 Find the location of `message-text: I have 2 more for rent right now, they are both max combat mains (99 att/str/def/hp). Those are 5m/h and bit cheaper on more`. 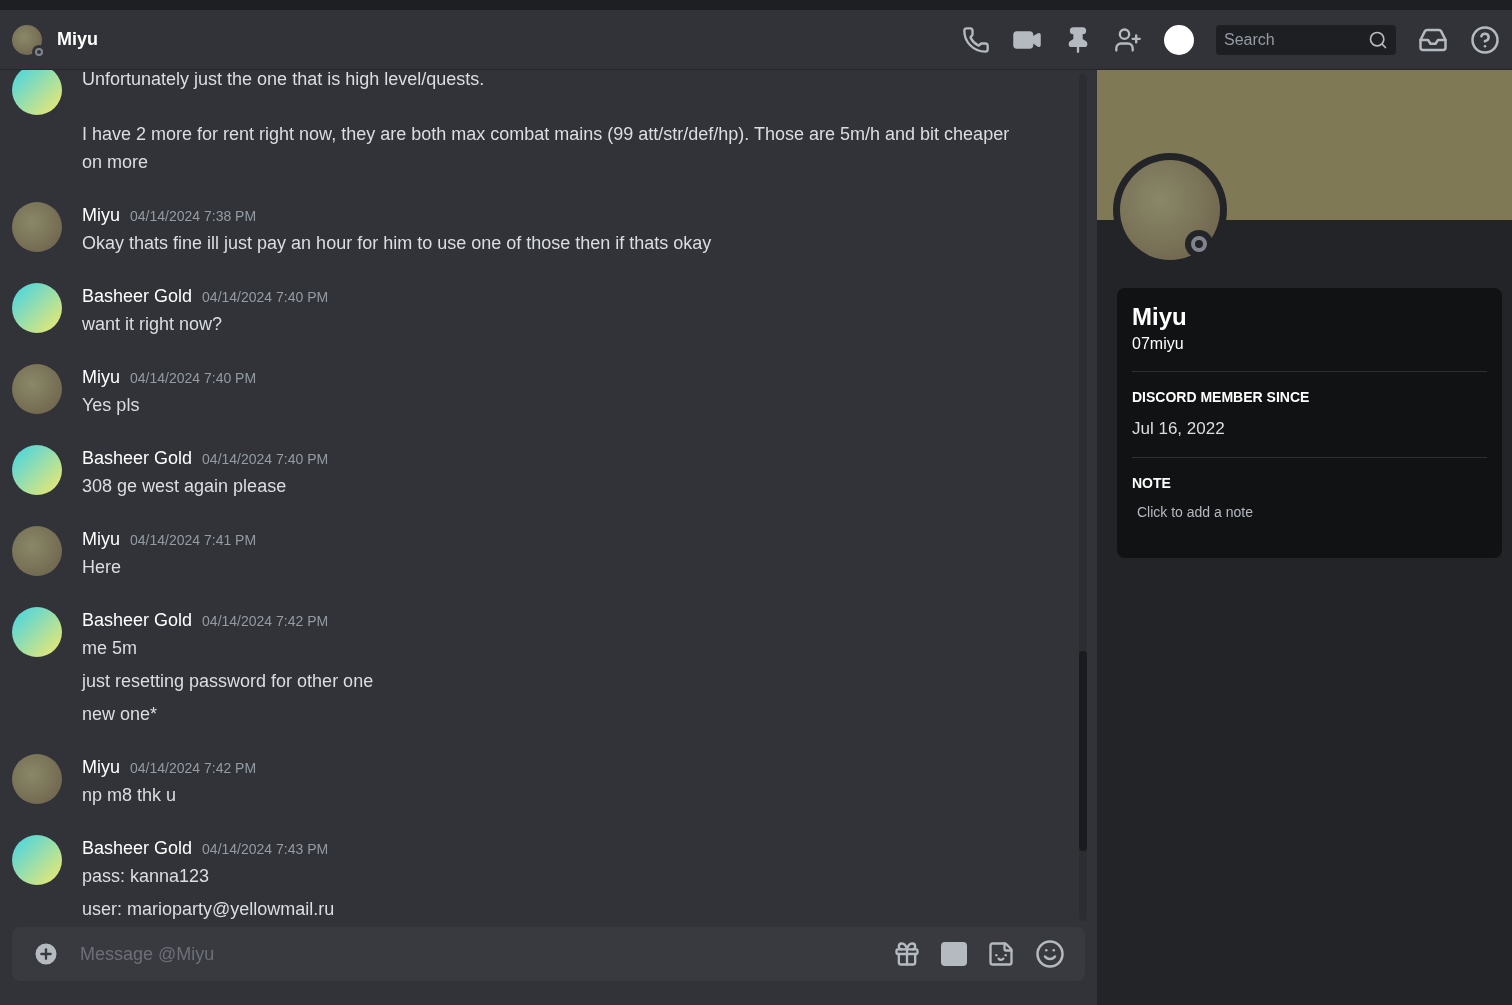

message-text: I have 2 more for rent right now, they are both max combat mains (99 att/str/def/hp). Those are 5m/h and bit cheaper on more is located at coordinates (546, 148).